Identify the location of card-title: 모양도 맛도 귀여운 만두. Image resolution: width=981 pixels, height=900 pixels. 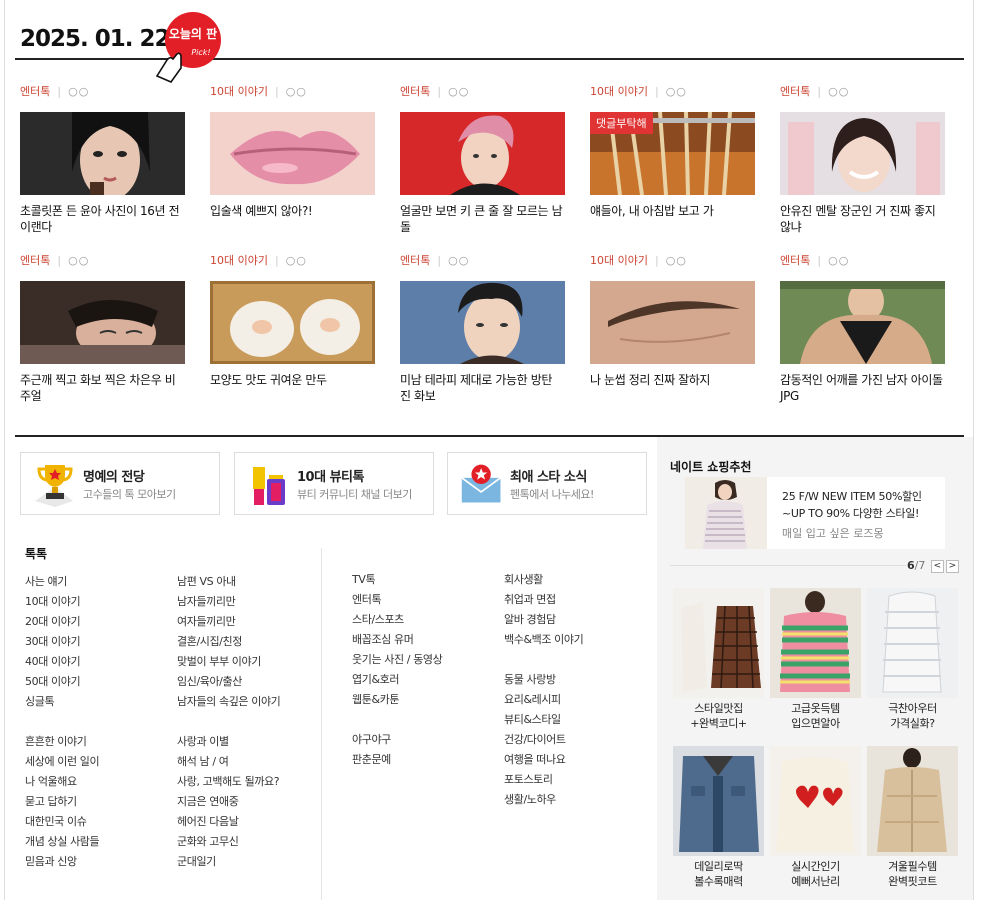
(292, 380).